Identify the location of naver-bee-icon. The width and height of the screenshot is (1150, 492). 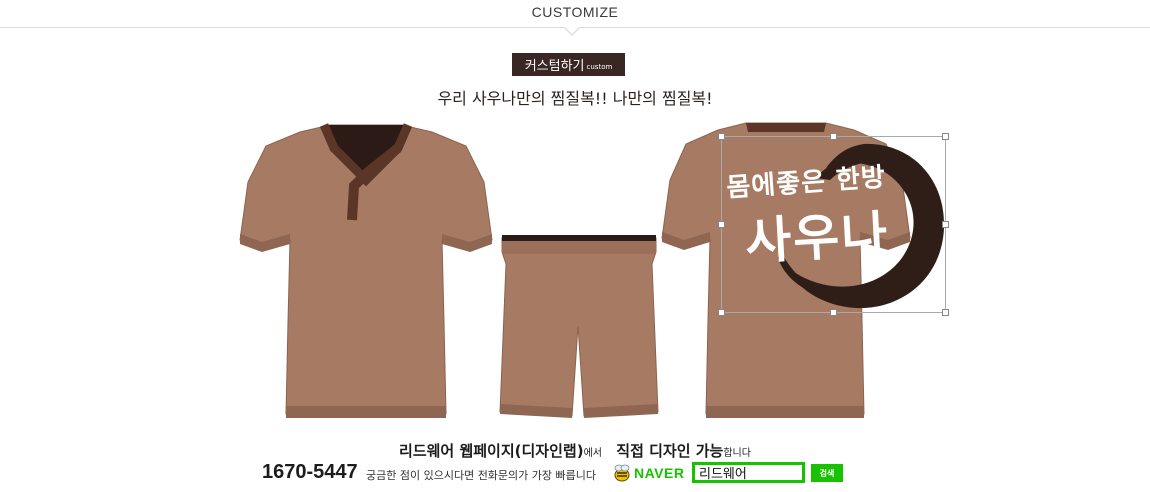
(622, 473).